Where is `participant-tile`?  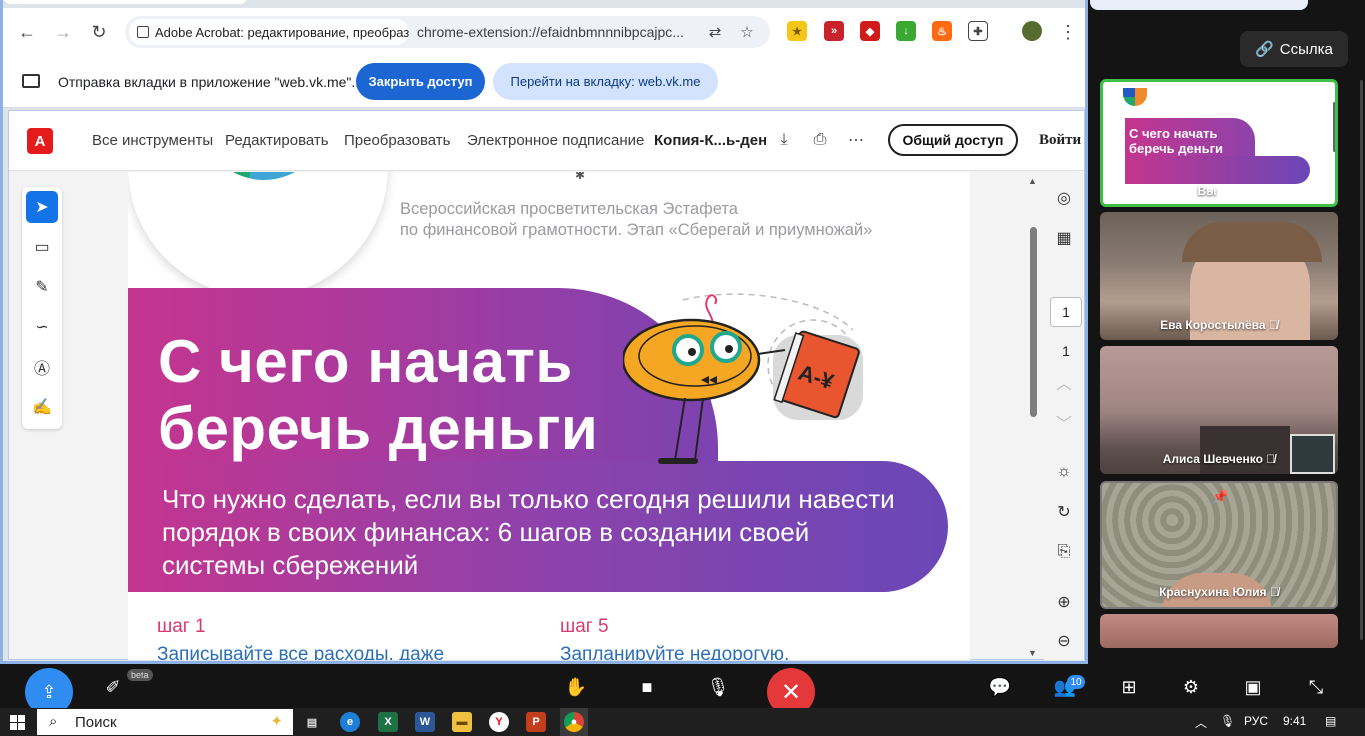
participant-tile is located at coordinates (1219, 631).